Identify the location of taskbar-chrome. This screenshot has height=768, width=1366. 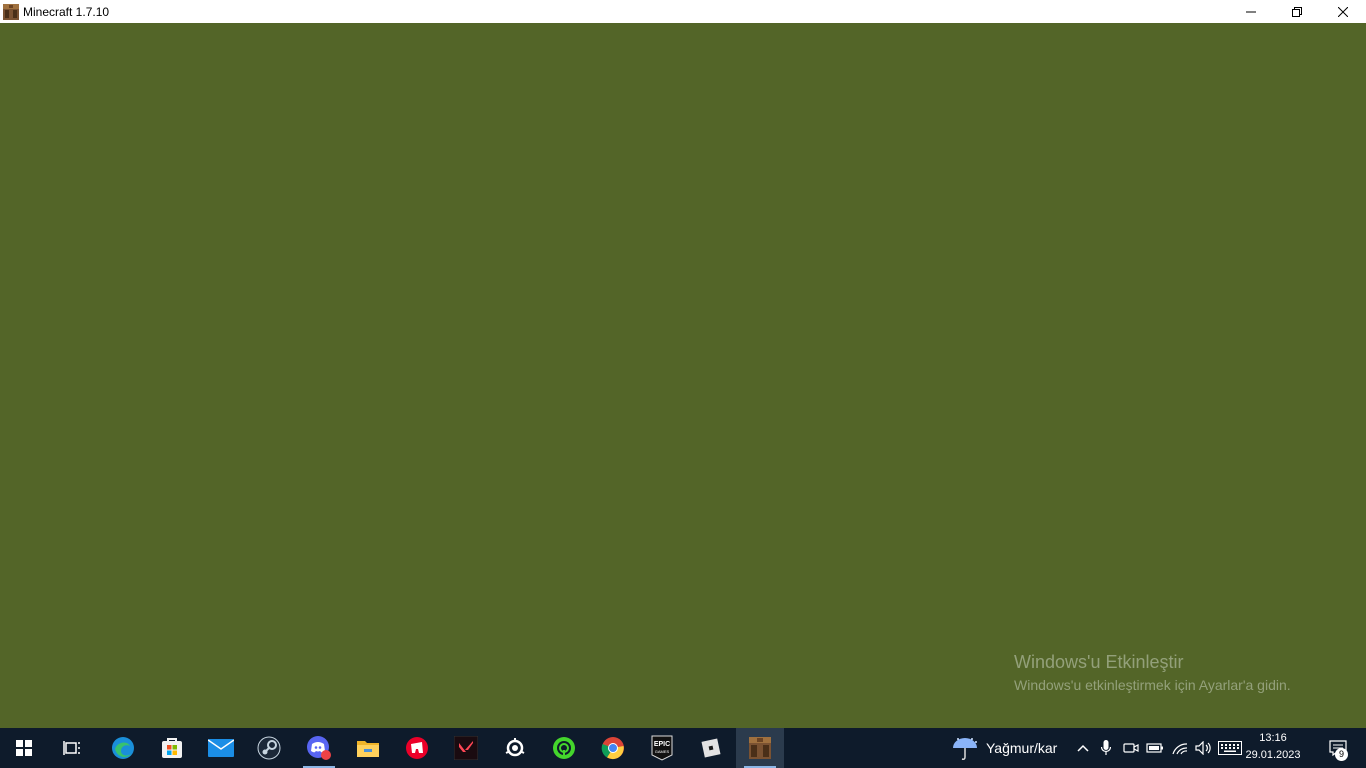
(613, 748).